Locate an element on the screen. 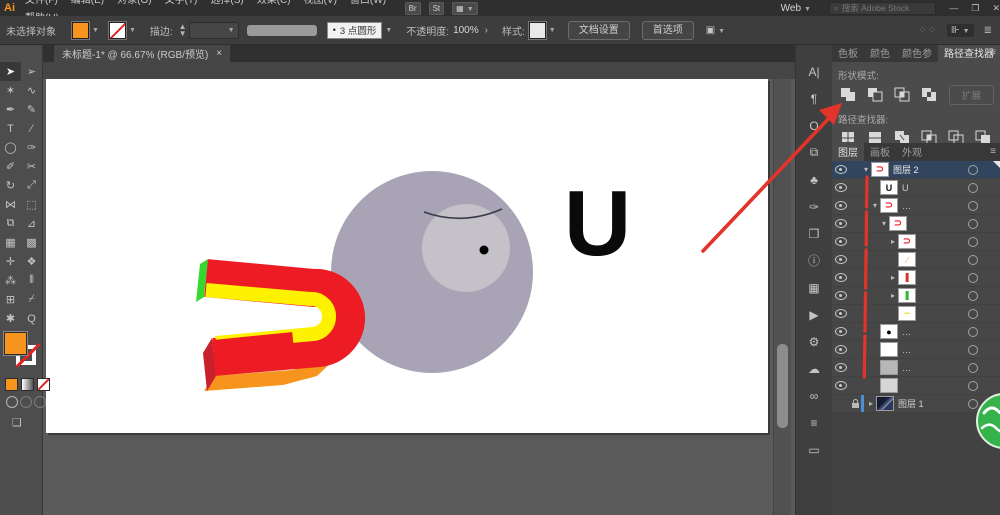  opacity-more-arrow: › is located at coordinates (486, 30).